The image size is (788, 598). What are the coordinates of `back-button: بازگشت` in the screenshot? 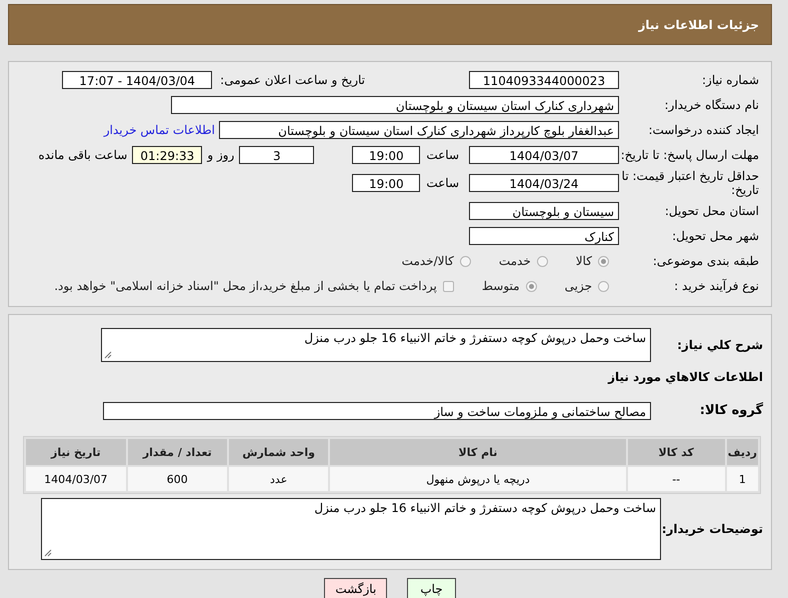 It's located at (356, 588).